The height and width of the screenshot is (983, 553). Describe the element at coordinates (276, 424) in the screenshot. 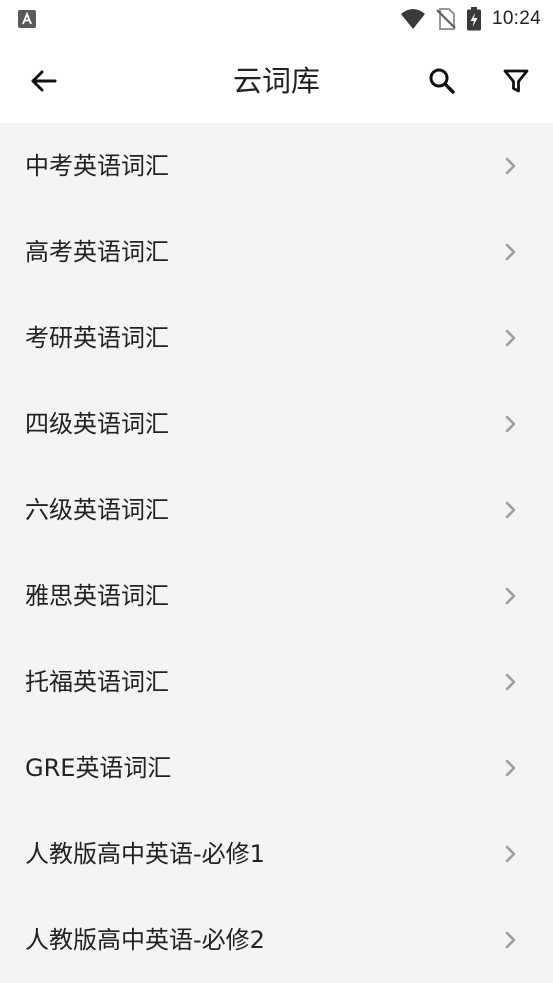

I see `list-item: 四级英语词汇` at that location.